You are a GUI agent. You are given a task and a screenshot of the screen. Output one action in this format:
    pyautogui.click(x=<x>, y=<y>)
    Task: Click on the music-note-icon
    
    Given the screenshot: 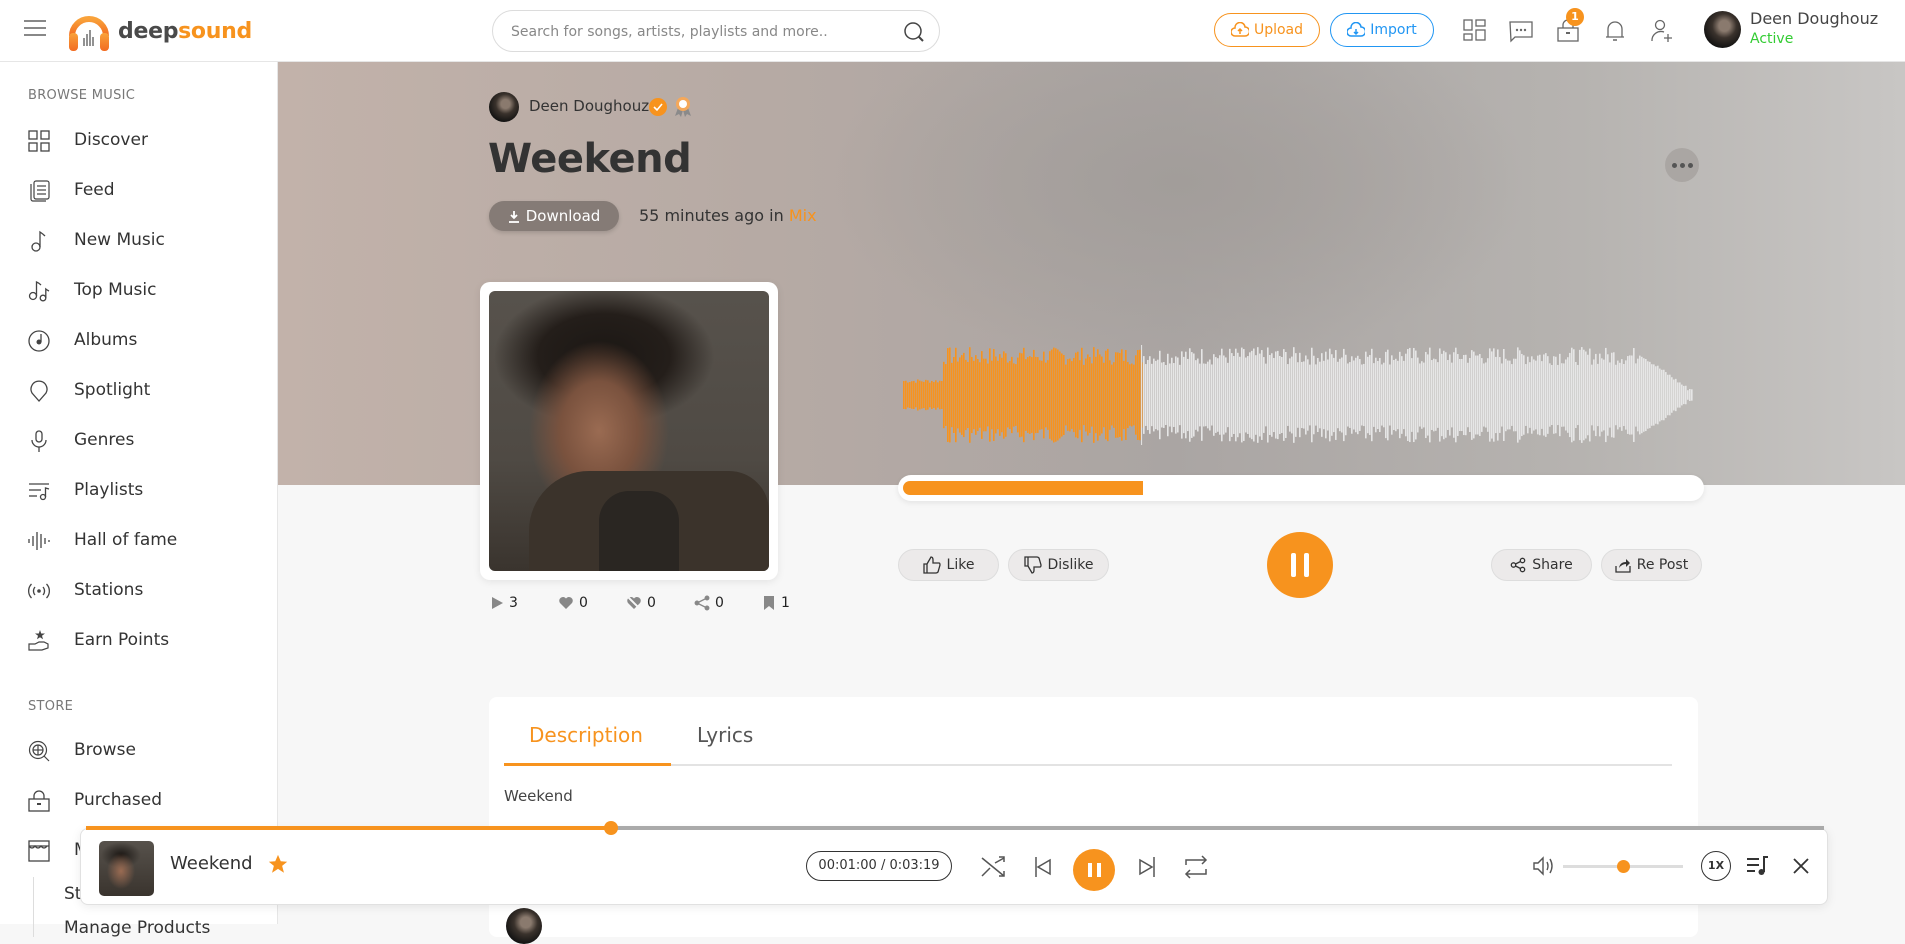 What is the action you would take?
    pyautogui.click(x=38, y=241)
    